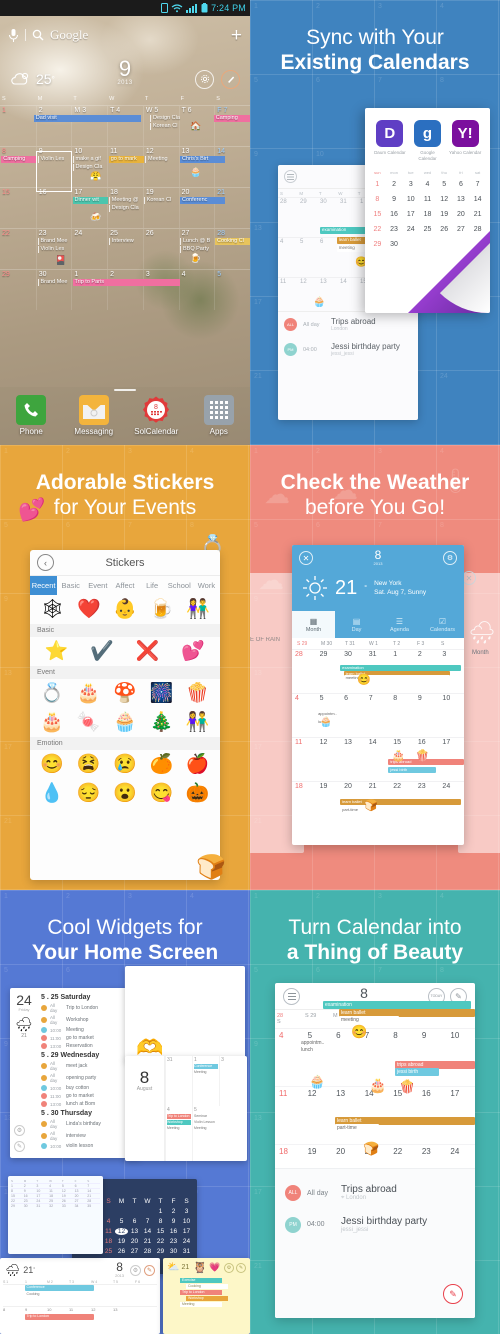 This screenshot has width=500, height=1334. I want to click on sticker-item: 😮, so click(125, 793).